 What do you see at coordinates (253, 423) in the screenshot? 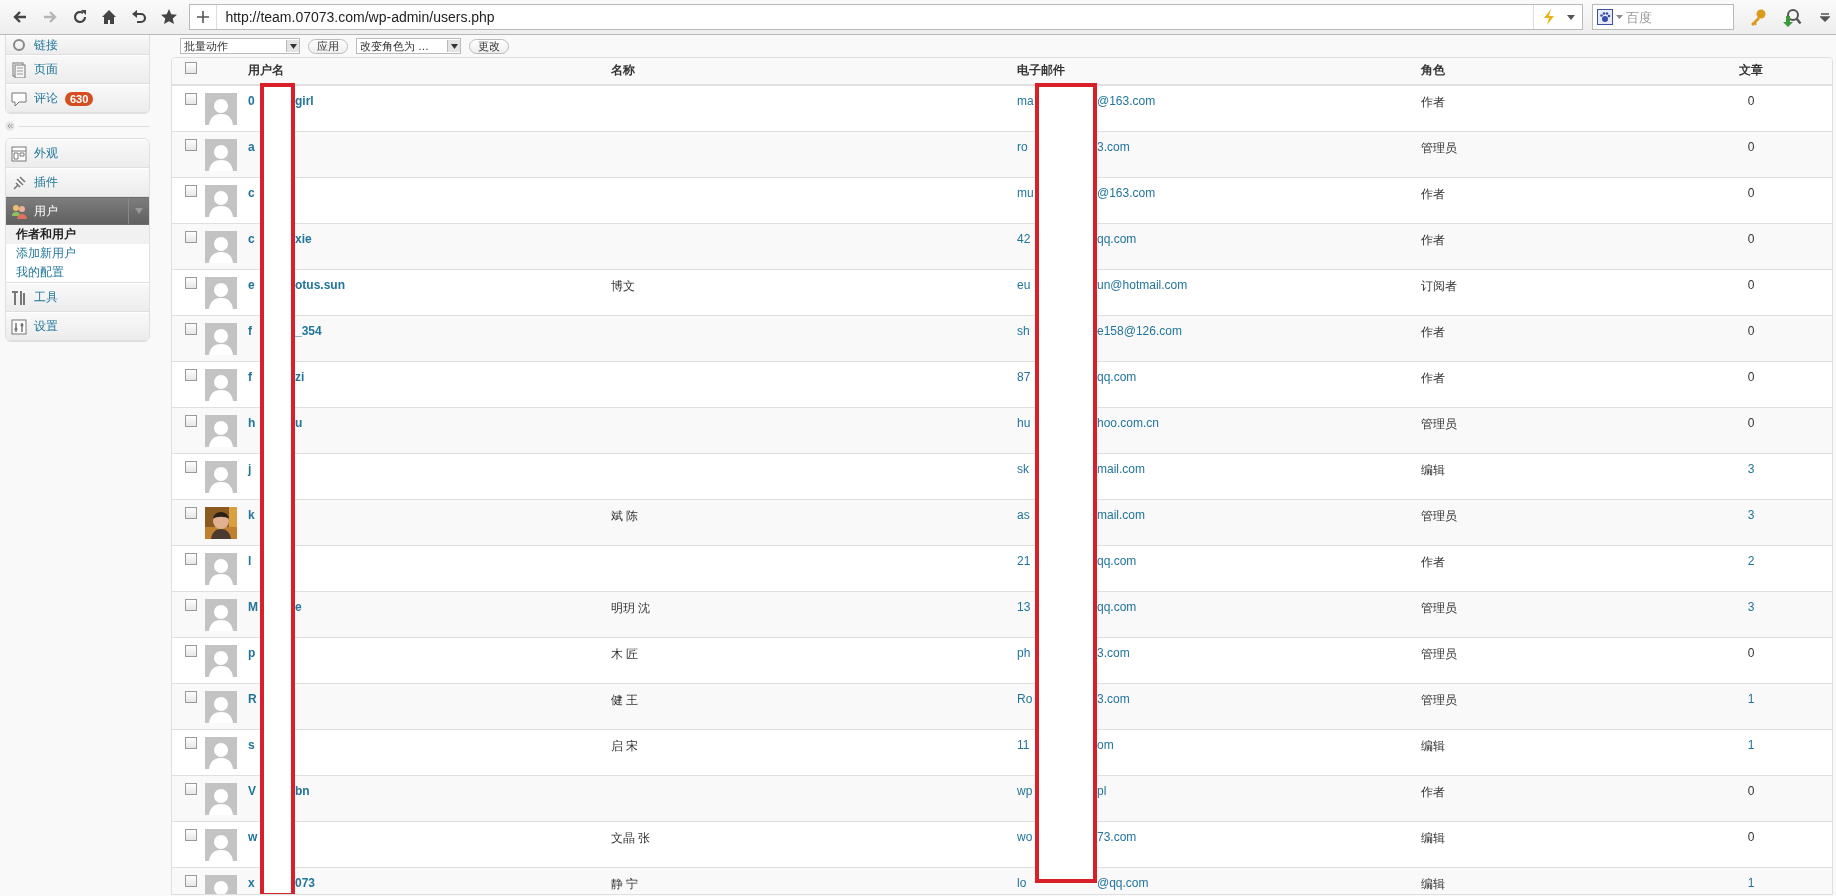
I see `username-link: h` at bounding box center [253, 423].